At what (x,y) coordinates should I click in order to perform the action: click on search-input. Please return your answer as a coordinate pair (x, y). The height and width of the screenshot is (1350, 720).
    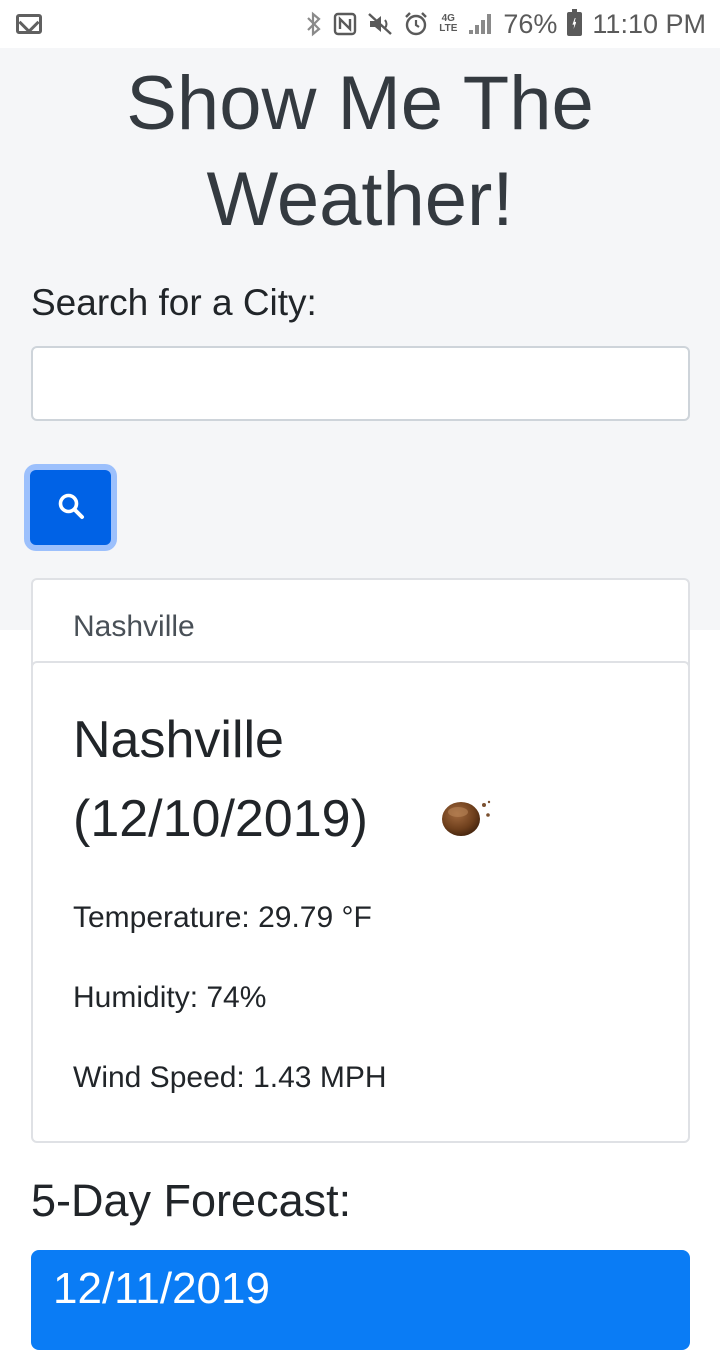
    Looking at the image, I should click on (360, 383).